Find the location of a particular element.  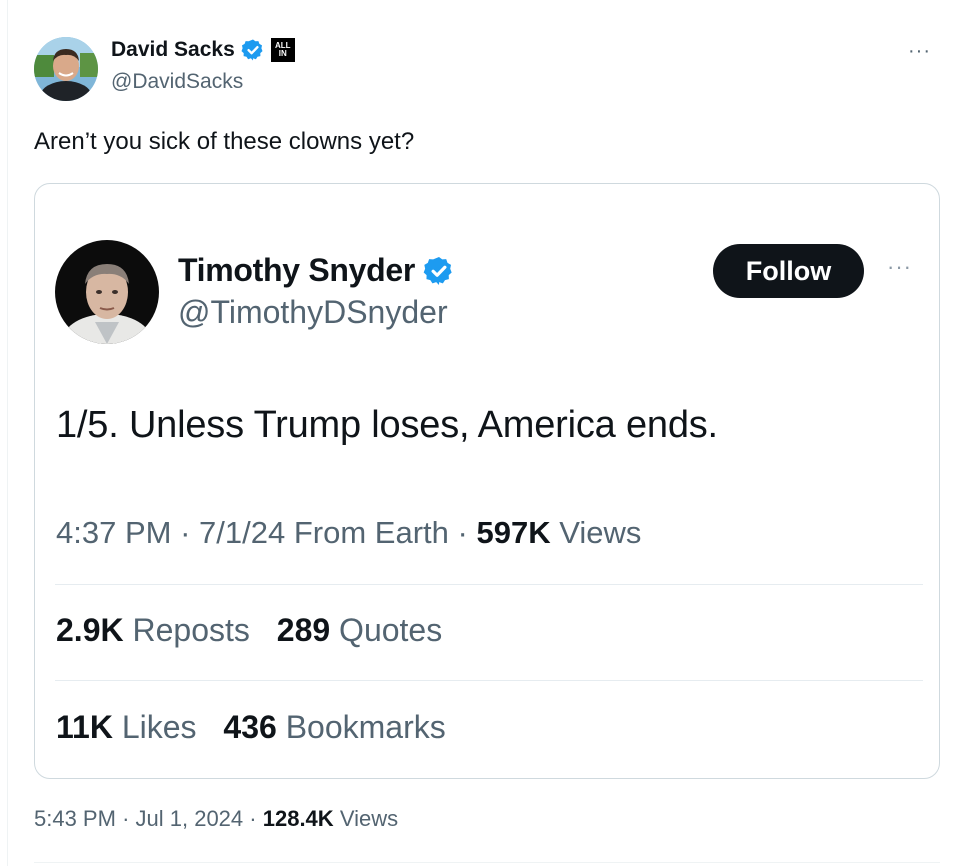

quoted-views-label: Views is located at coordinates (600, 532).